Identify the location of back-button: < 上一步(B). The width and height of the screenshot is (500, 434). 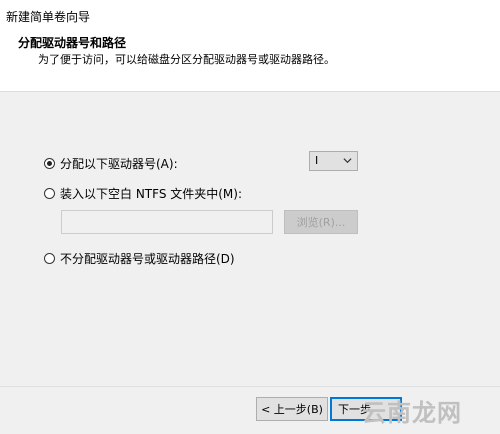
(292, 409).